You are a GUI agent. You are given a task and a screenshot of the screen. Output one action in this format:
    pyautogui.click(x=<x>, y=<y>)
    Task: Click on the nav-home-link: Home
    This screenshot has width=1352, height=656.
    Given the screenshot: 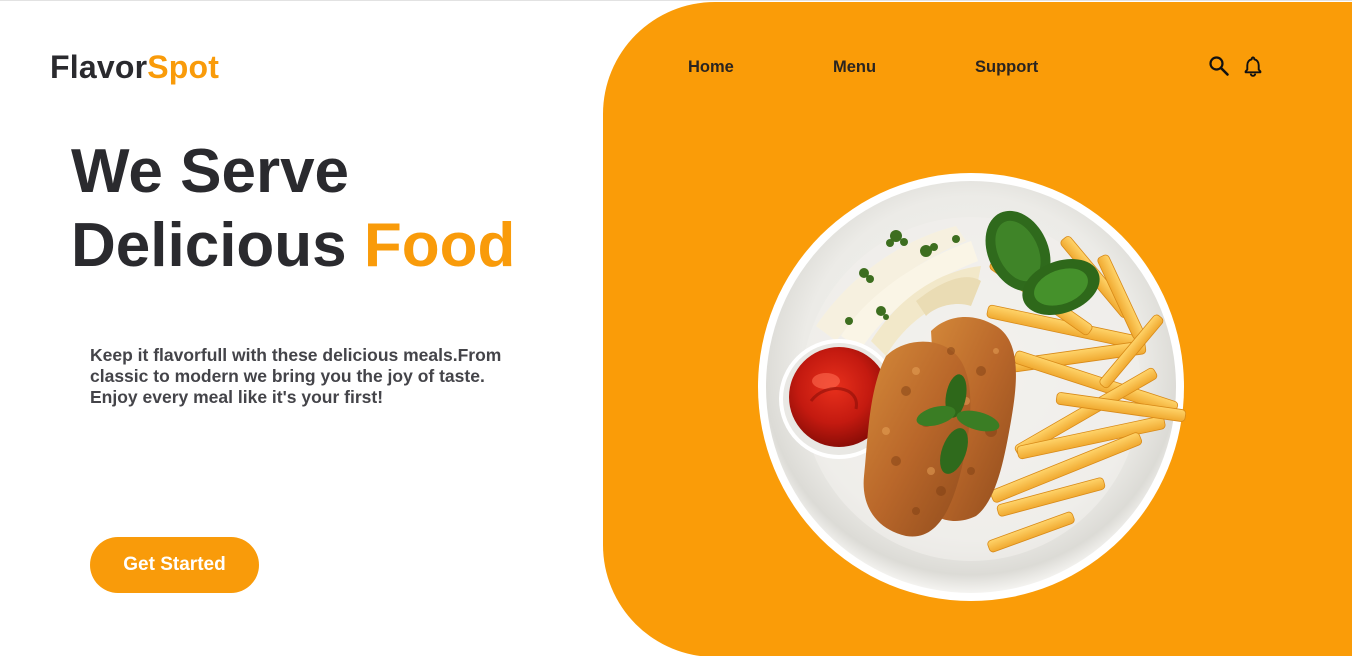 What is the action you would take?
    pyautogui.click(x=711, y=67)
    